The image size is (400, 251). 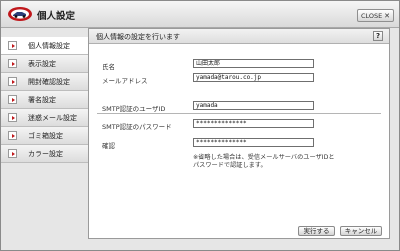 I want to click on smtp-user-label: SMTP認証のユーザID, so click(x=134, y=109).